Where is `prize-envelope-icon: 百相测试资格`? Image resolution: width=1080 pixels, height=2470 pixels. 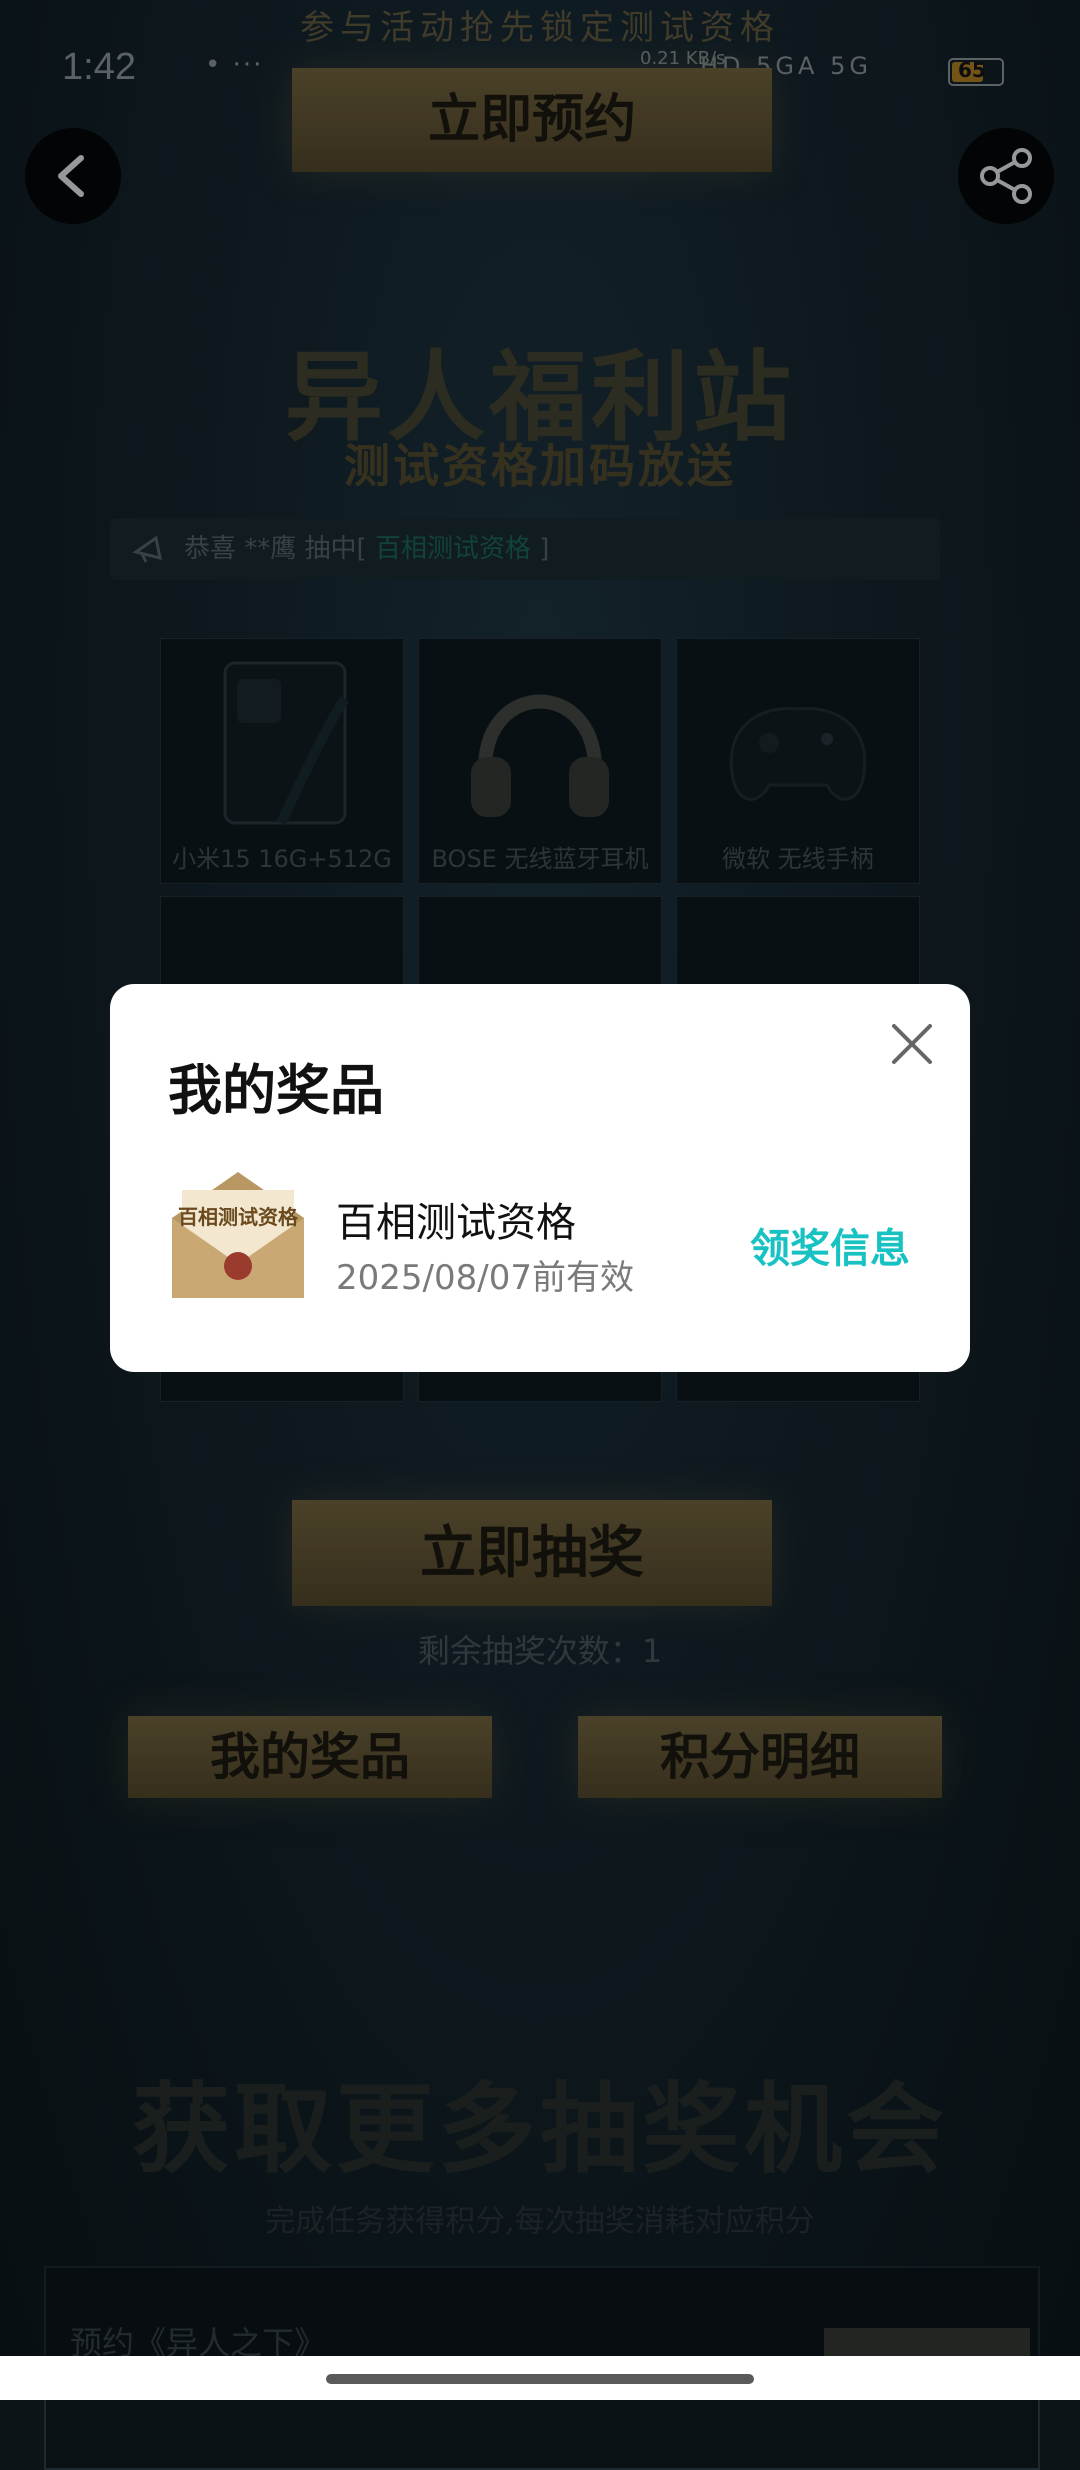
prize-envelope-icon: 百相测试资格 is located at coordinates (238, 1235).